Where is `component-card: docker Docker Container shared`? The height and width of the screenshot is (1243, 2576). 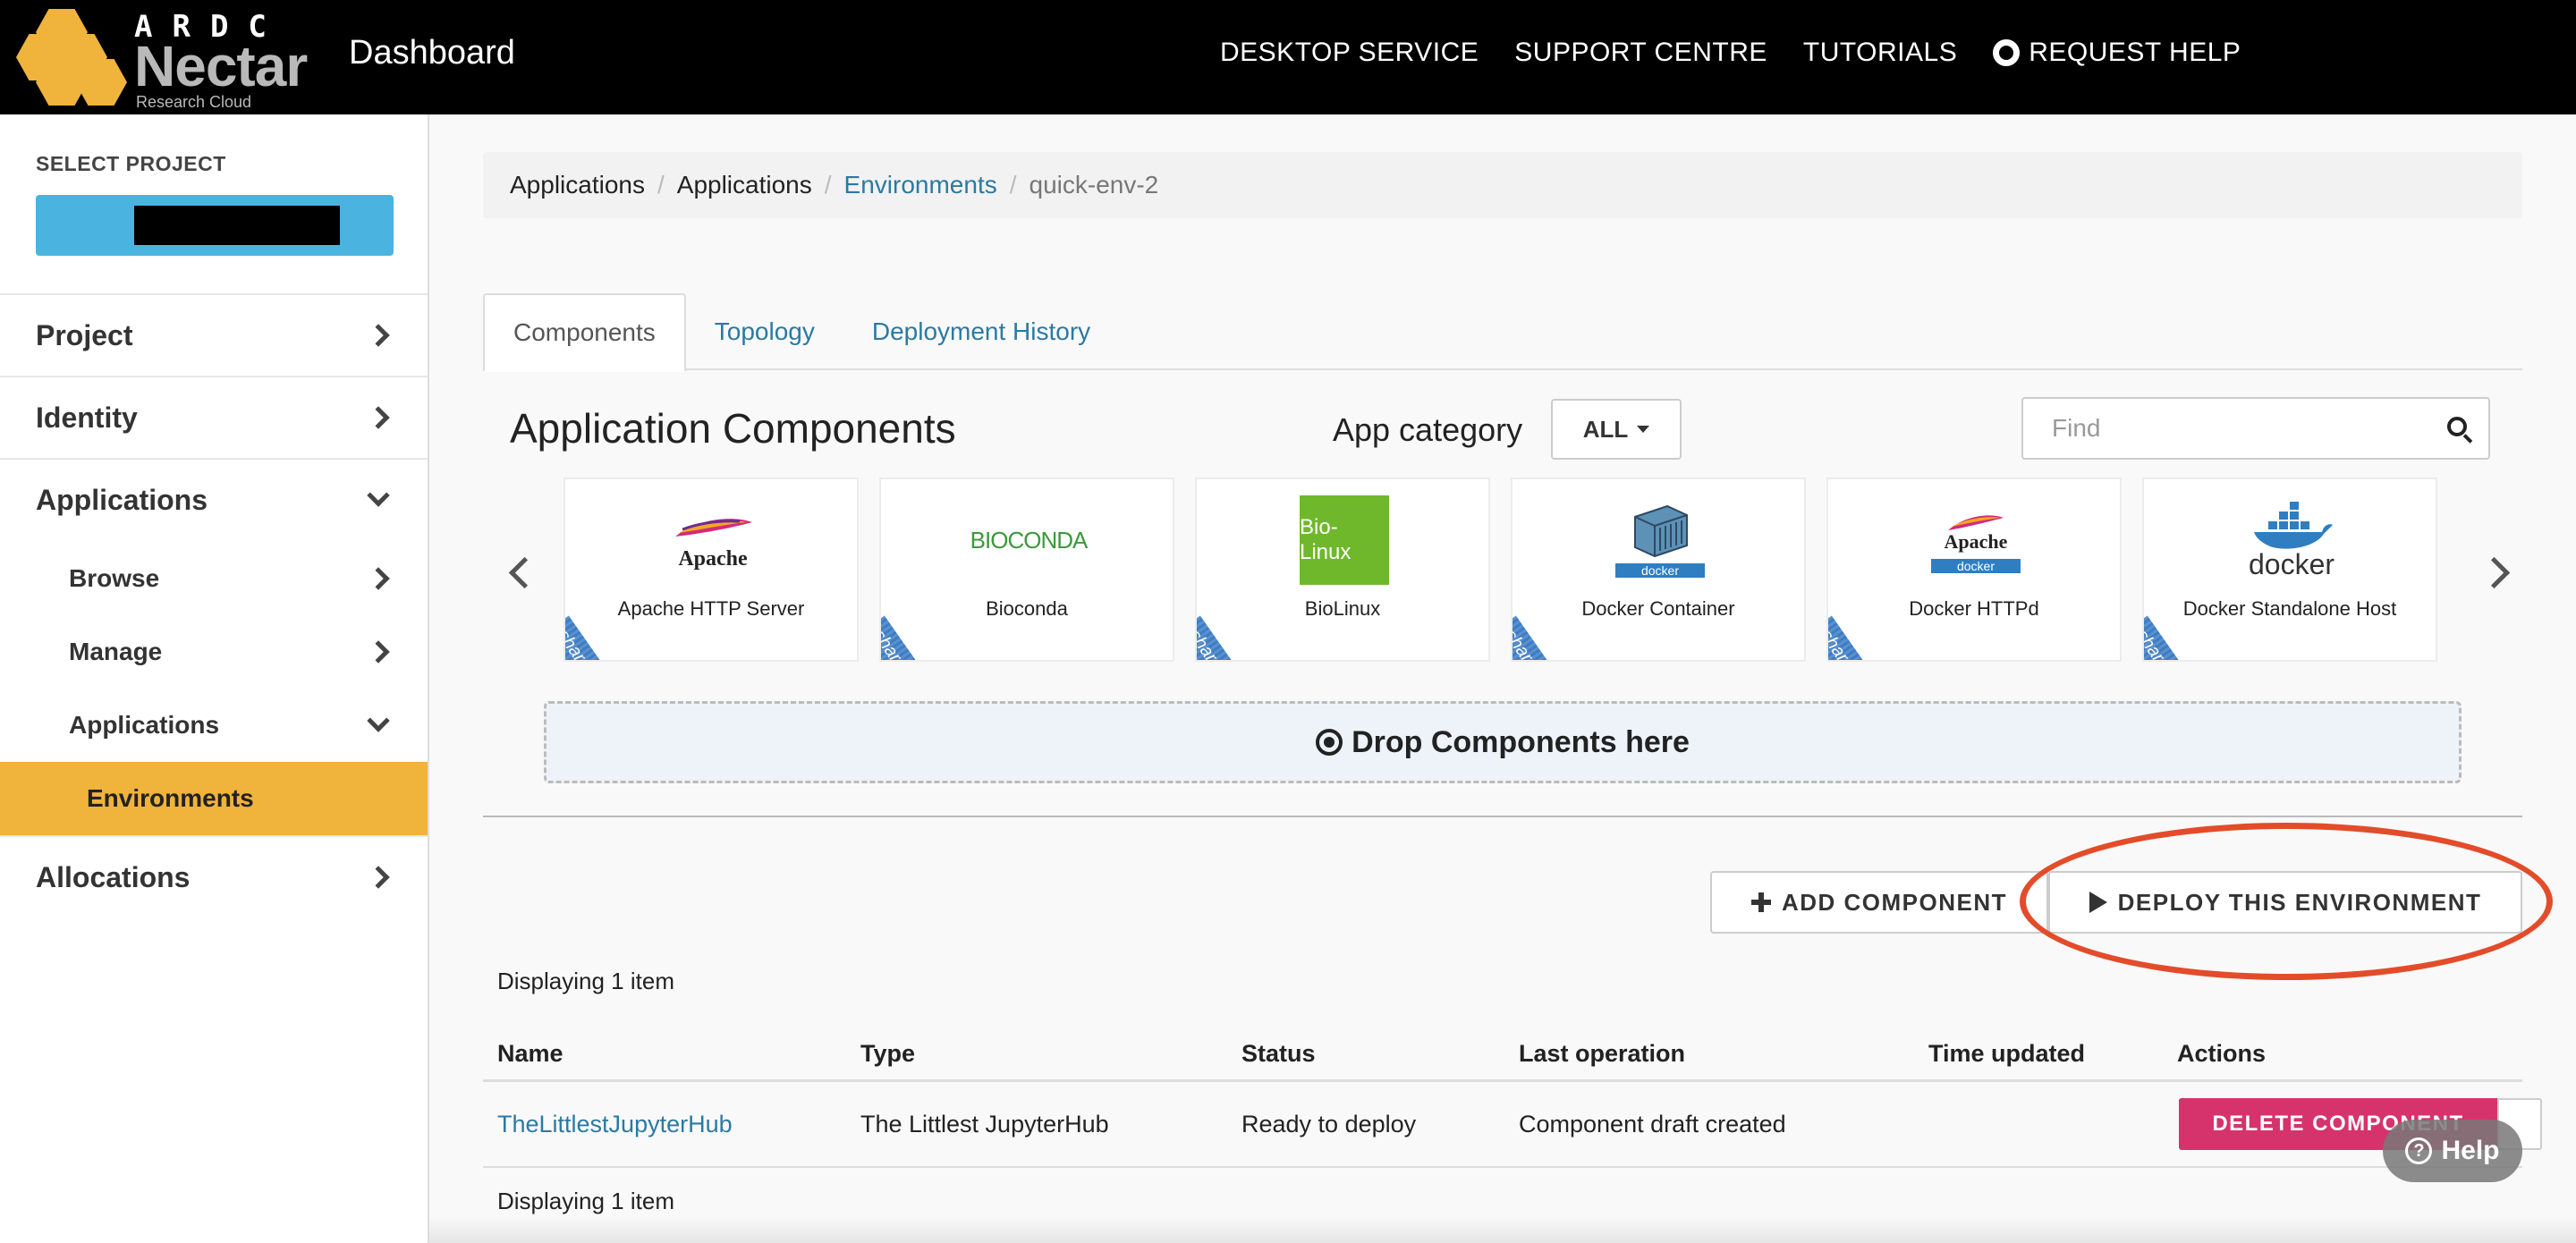
component-card: docker Docker Container shared is located at coordinates (1658, 570).